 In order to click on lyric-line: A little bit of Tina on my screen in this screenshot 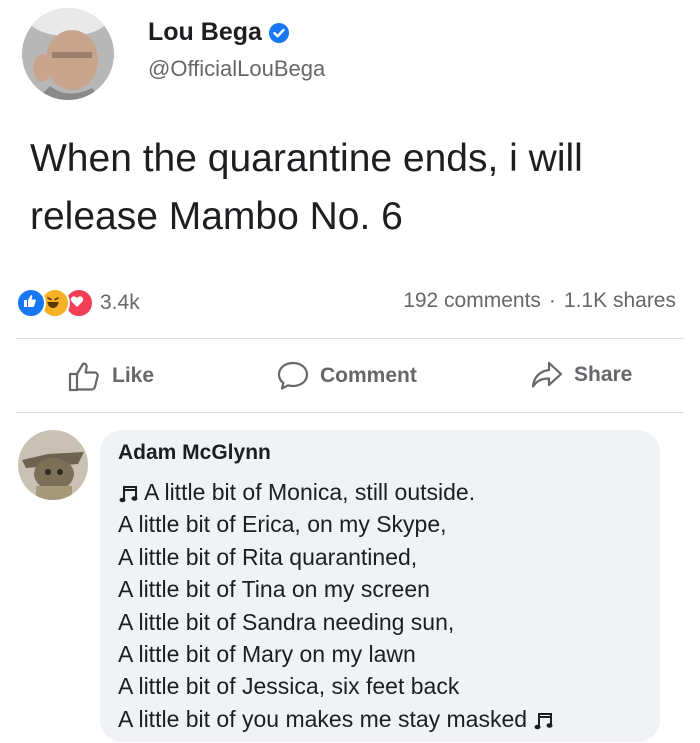, I will do `click(274, 589)`.